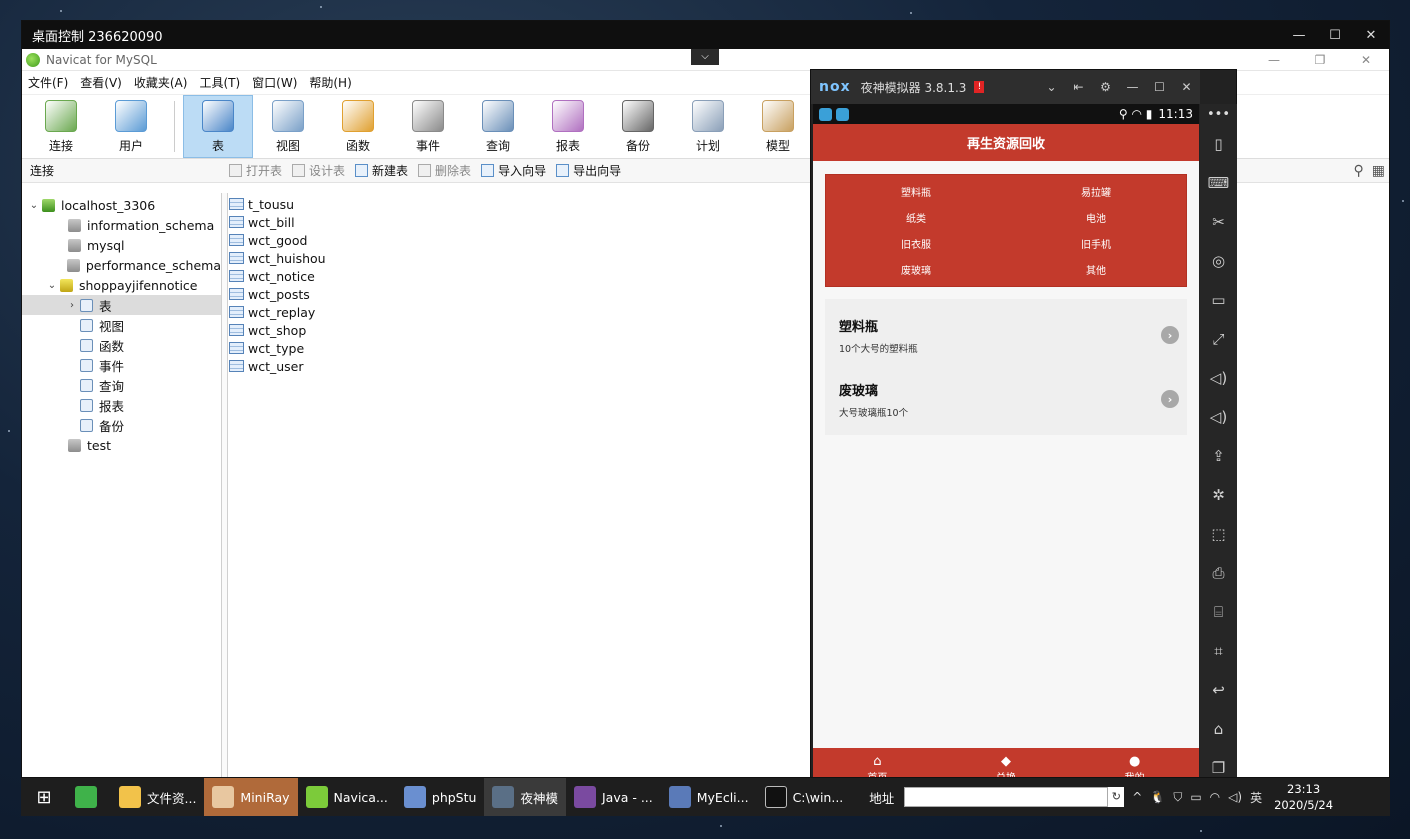 Image resolution: width=1410 pixels, height=839 pixels. Describe the element at coordinates (121, 385) in the screenshot. I see `tree-node-query: 查询` at that location.